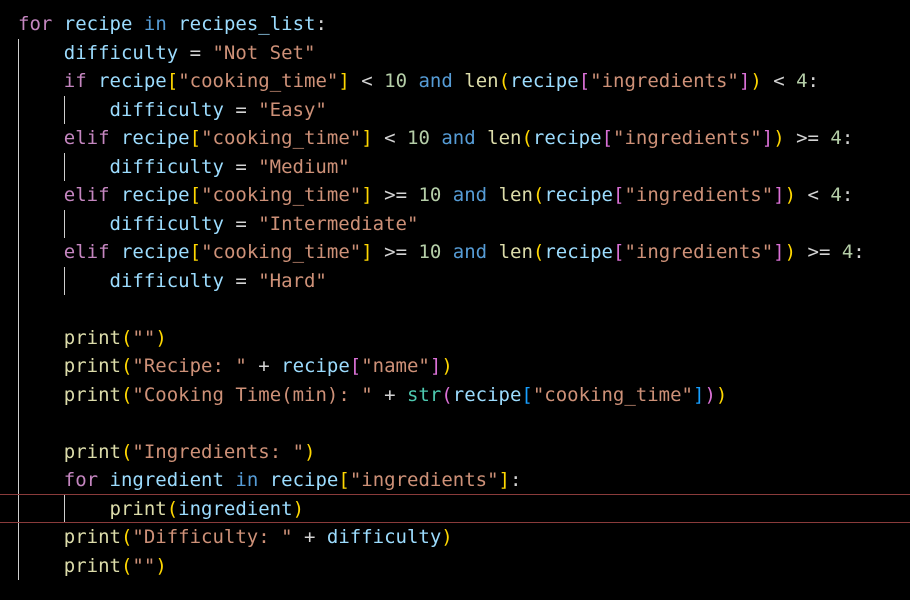  Describe the element at coordinates (172, 24) in the screenshot. I see `code-line: for recipe in recipes_list:` at that location.